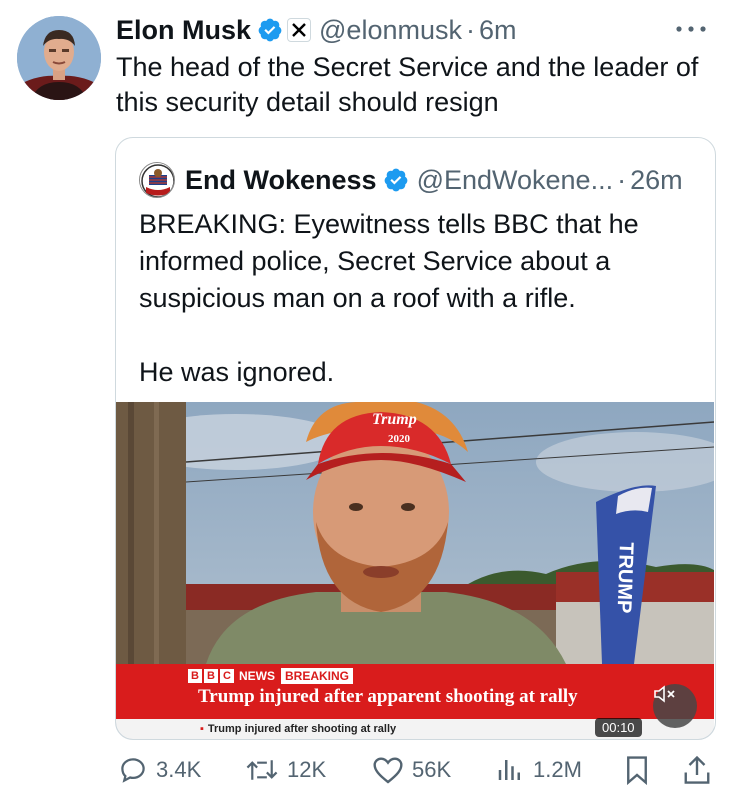 The width and height of the screenshot is (733, 800). Describe the element at coordinates (299, 30) in the screenshot. I see `x-affiliate-badge-icon` at that location.